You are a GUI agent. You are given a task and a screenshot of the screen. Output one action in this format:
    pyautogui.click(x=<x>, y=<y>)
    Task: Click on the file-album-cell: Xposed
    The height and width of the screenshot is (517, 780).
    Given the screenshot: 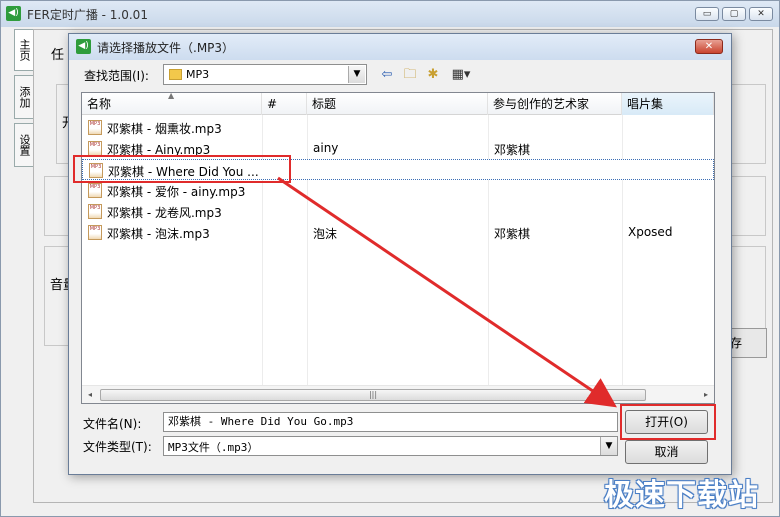 What is the action you would take?
    pyautogui.click(x=650, y=232)
    